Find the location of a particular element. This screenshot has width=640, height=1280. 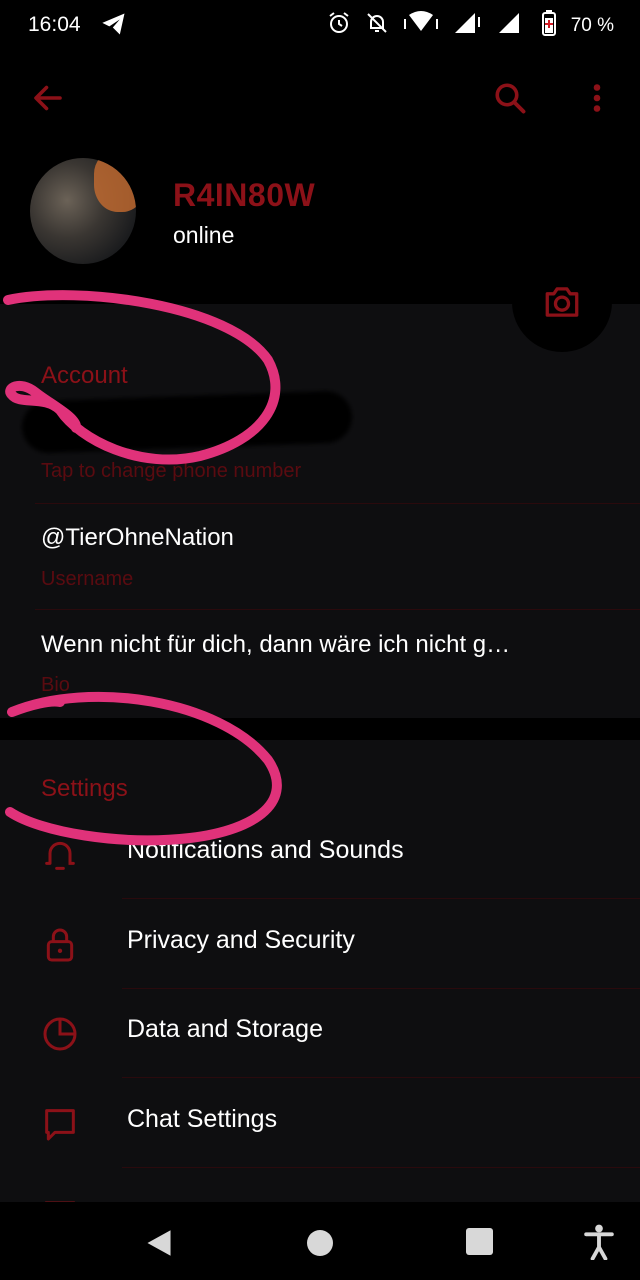

section-separator is located at coordinates (320, 729).